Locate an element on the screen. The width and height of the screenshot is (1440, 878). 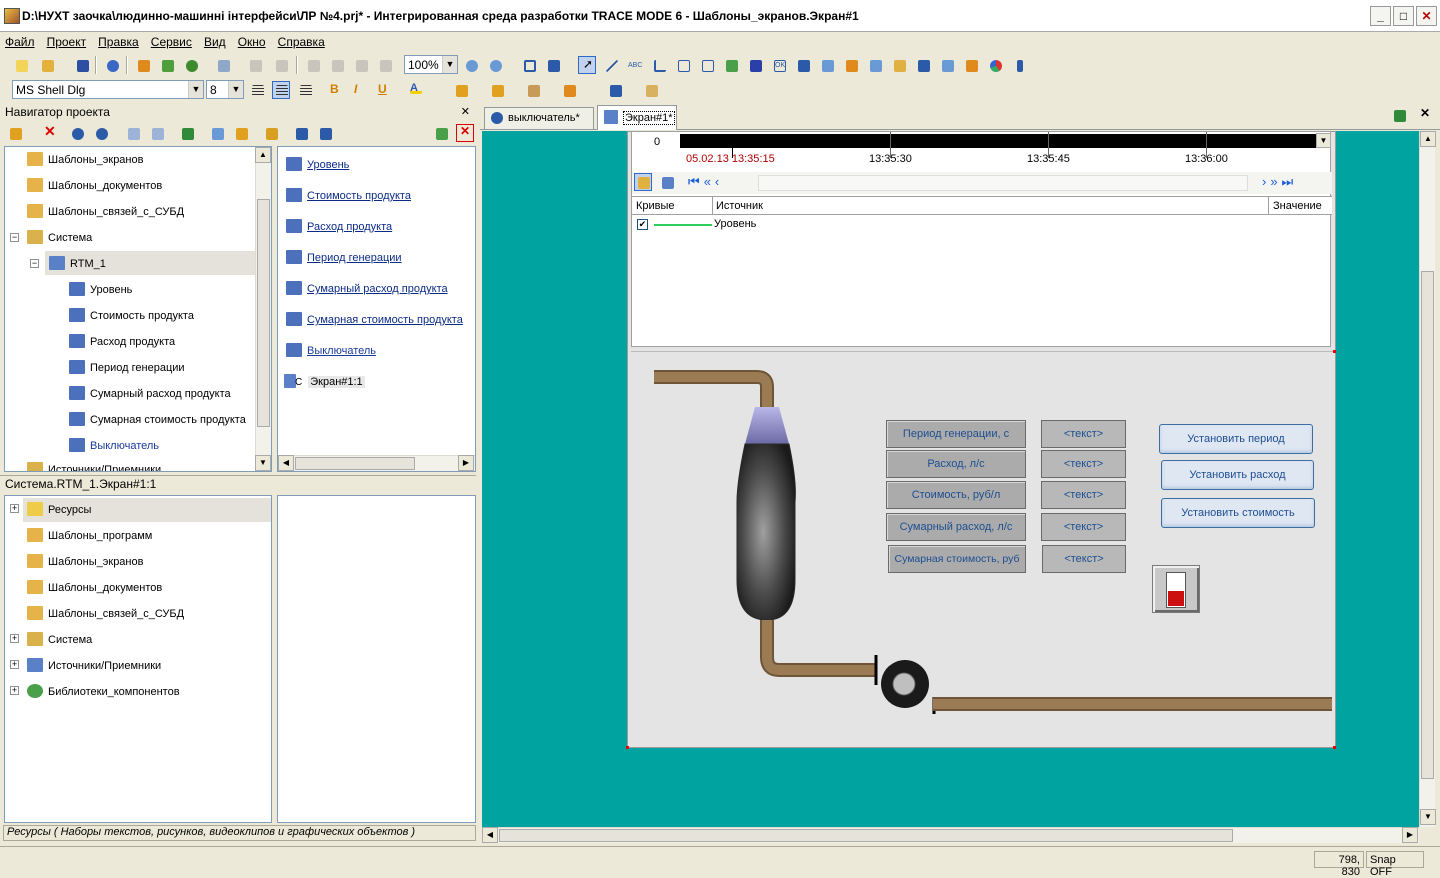
line-width-icon is located at coordinates (497, 90).